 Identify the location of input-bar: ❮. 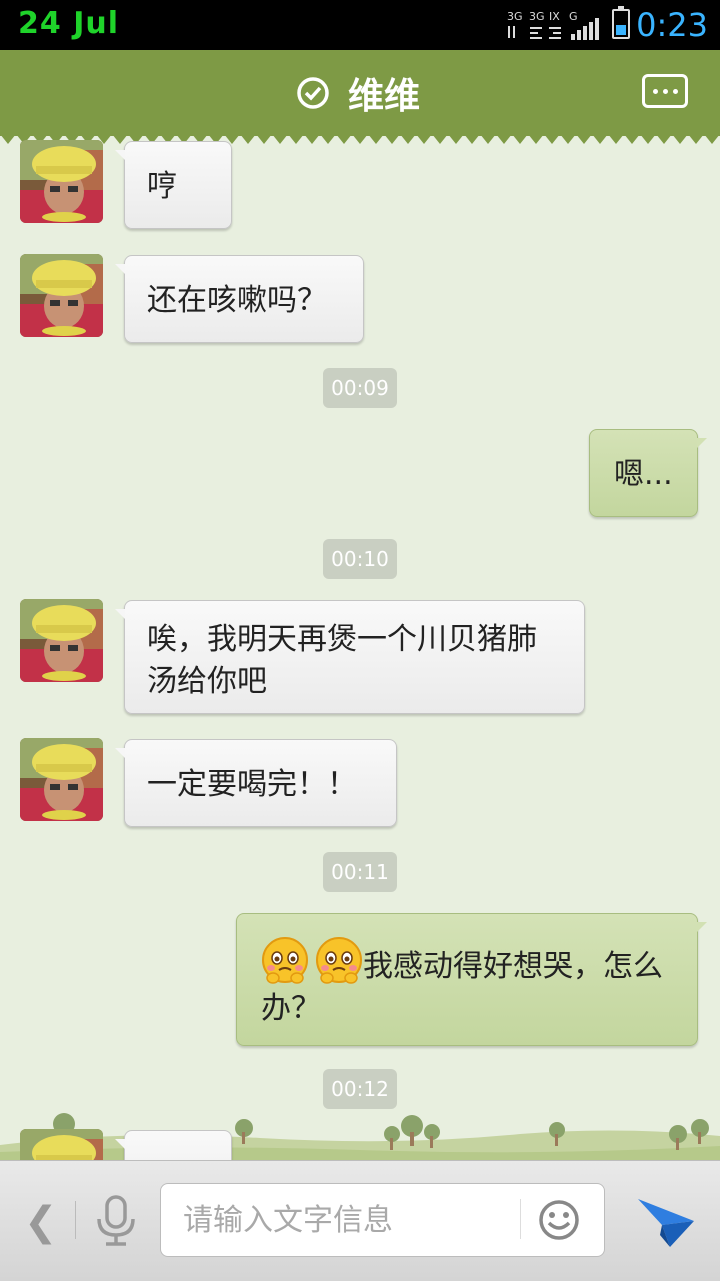
(360, 1220).